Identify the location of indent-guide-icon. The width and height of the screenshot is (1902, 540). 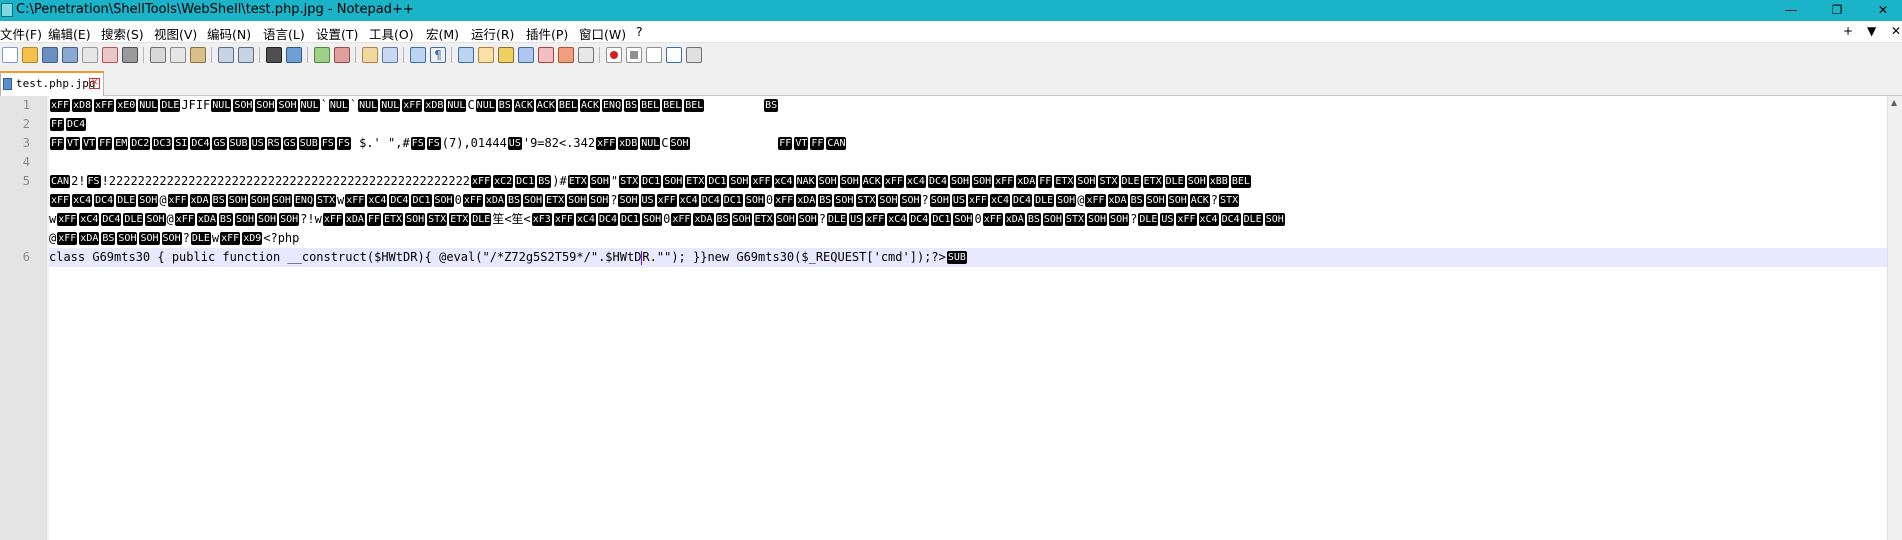
(466, 55).